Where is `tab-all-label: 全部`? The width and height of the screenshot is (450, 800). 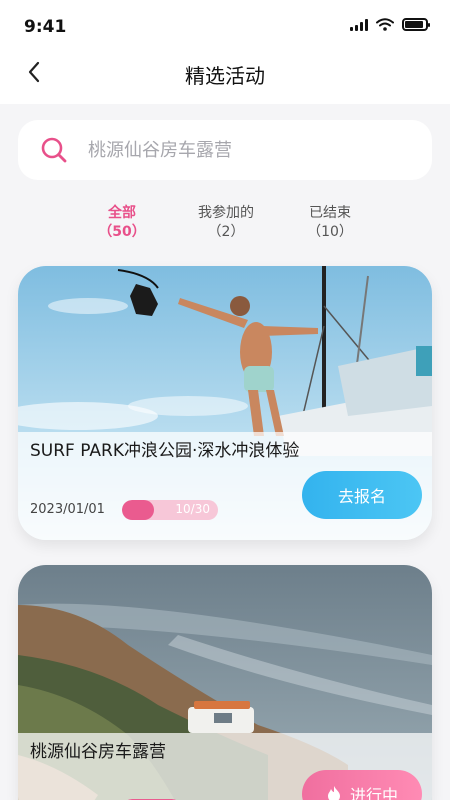 tab-all-label: 全部 is located at coordinates (122, 213).